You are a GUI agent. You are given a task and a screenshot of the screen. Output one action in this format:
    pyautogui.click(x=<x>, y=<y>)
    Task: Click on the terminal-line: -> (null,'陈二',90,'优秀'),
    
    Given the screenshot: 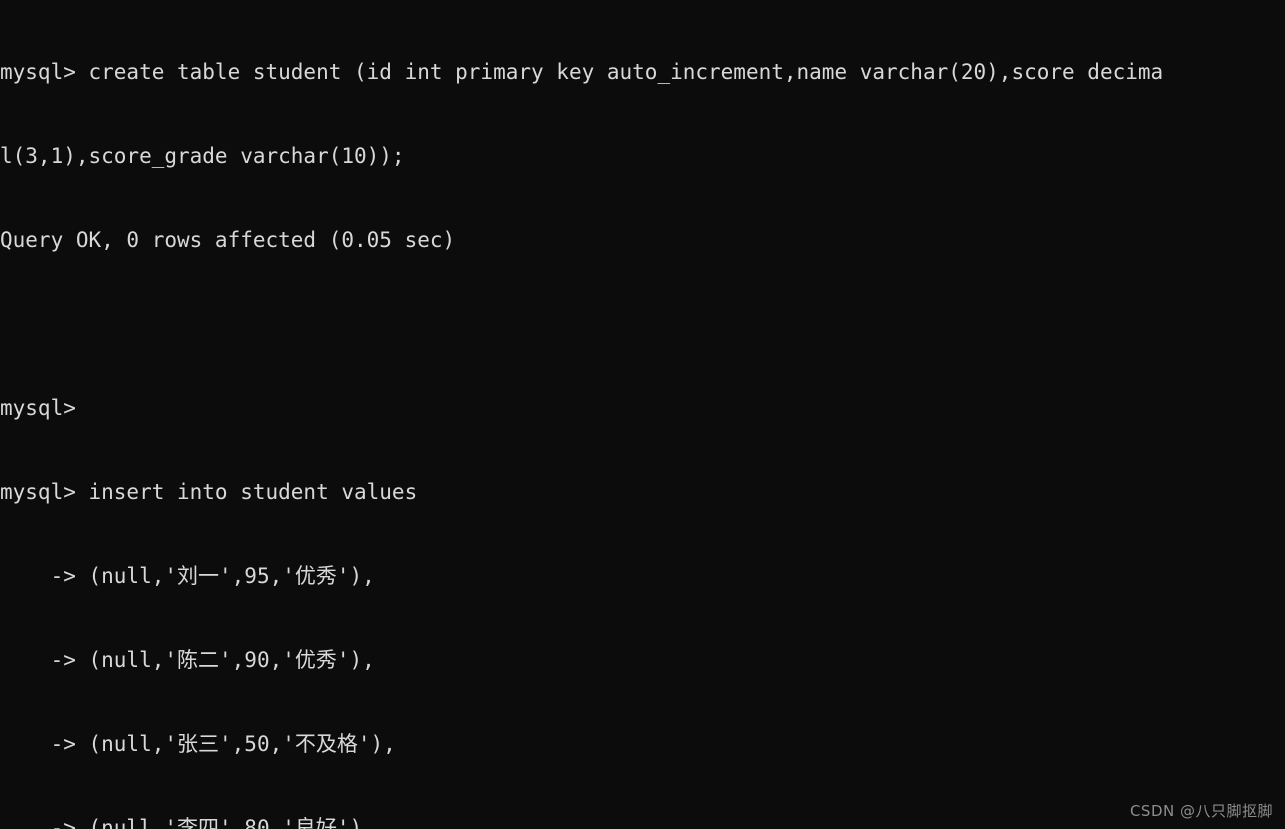 What is the action you would take?
    pyautogui.click(x=187, y=660)
    